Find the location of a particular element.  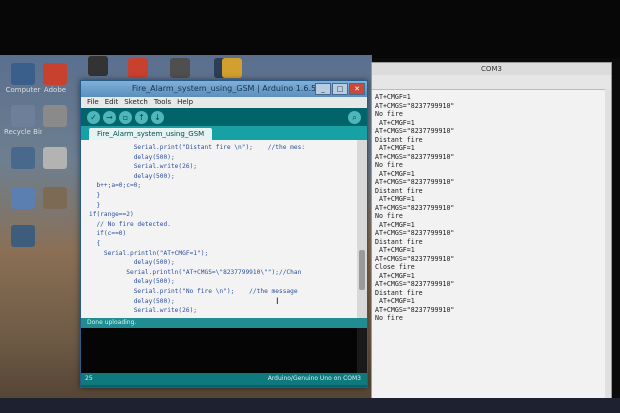

save-icon: ↓ is located at coordinates (157, 117).